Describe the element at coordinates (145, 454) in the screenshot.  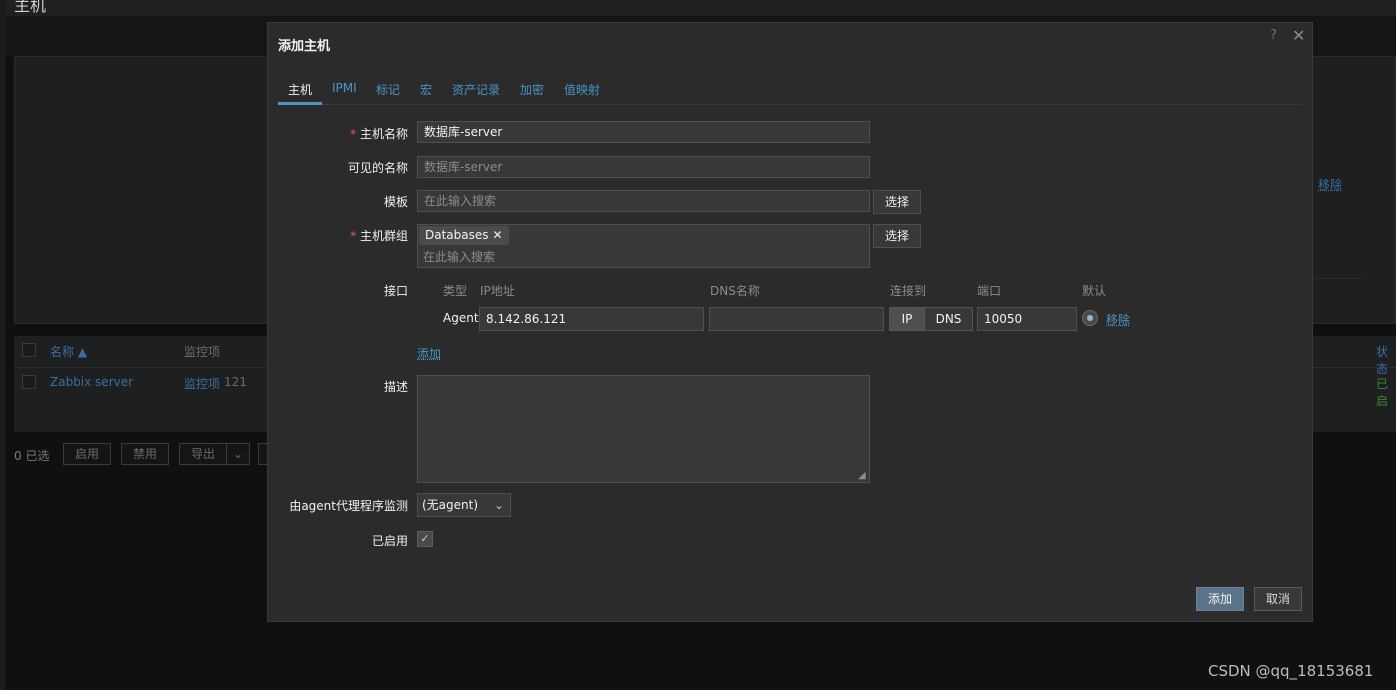
I see `disable-button: 禁用` at that location.